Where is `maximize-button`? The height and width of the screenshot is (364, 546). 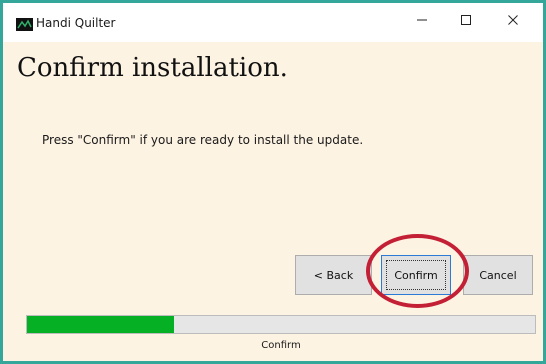
maximize-button is located at coordinates (466, 22).